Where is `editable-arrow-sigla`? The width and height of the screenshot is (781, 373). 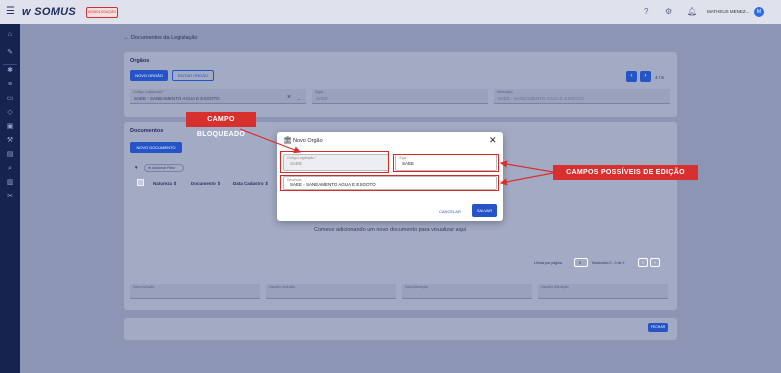
editable-arrow-sigla is located at coordinates (526, 166).